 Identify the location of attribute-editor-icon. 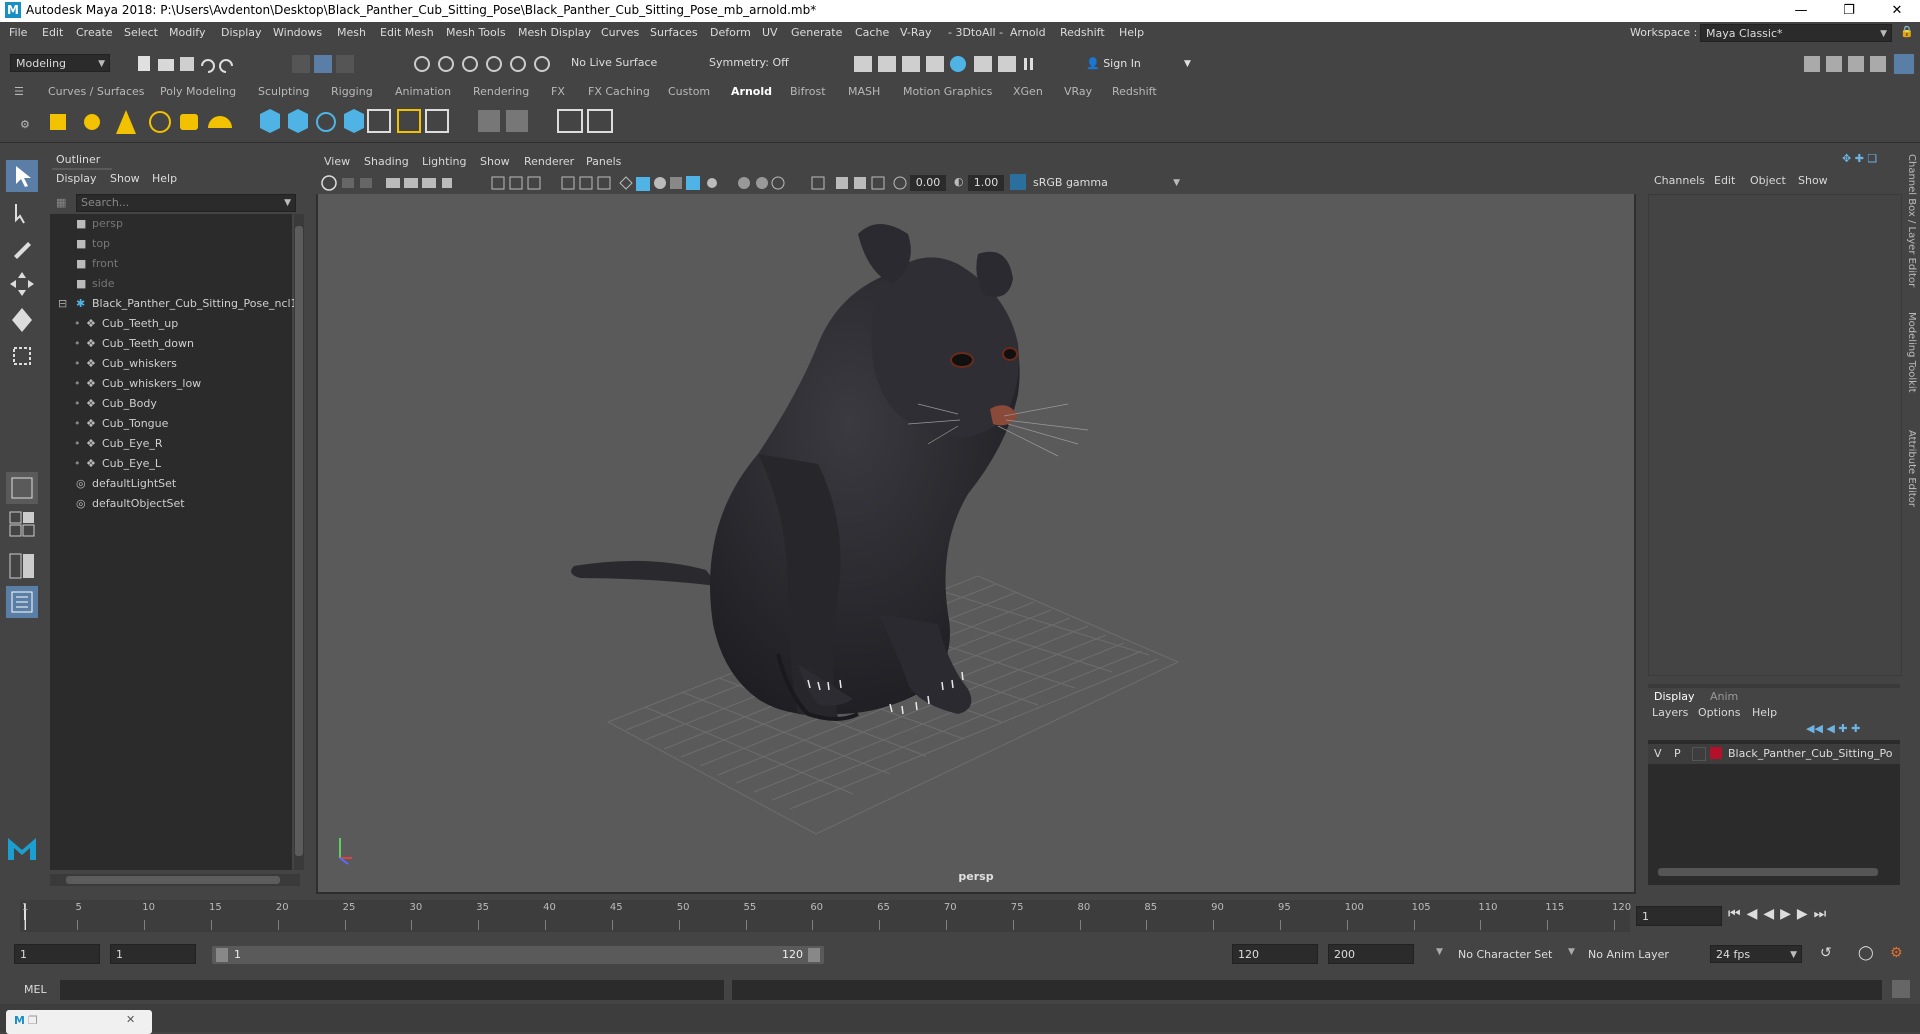
(1856, 64).